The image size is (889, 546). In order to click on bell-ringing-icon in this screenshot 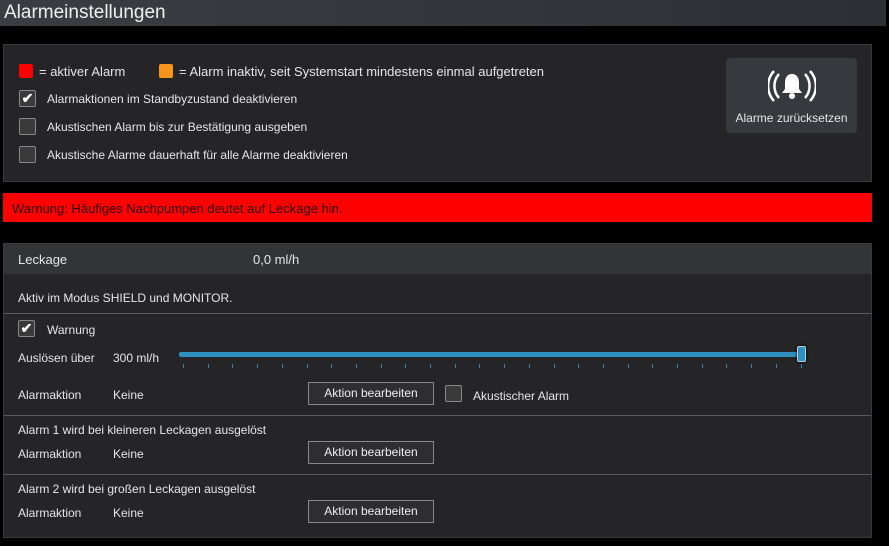, I will do `click(791, 86)`.